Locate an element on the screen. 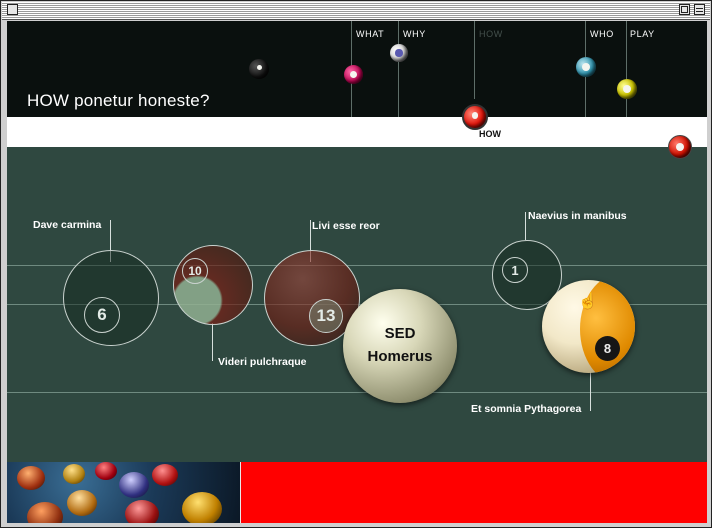 The width and height of the screenshot is (712, 528). nav-play: PLAY is located at coordinates (642, 34).